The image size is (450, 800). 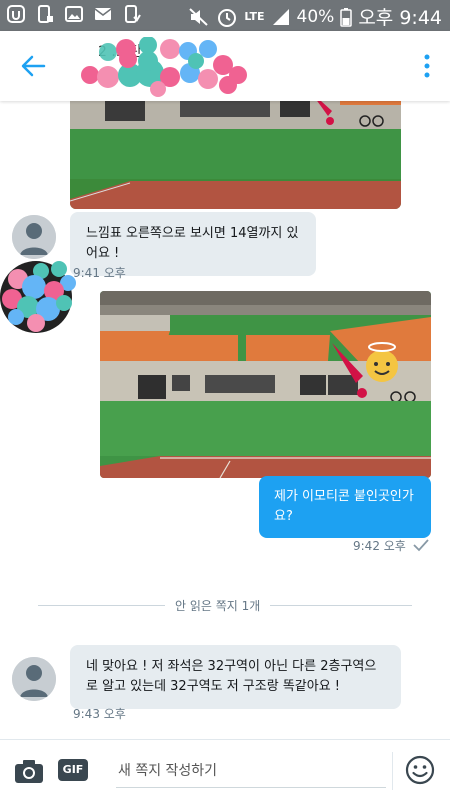 I want to click on message-timestamp: 9:41 오후, so click(x=99, y=273).